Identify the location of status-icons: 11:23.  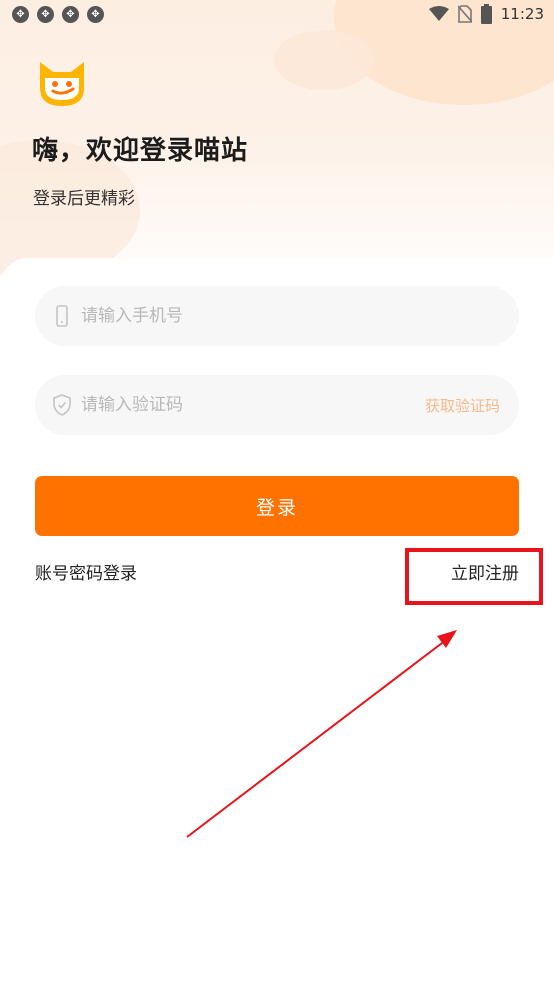
(486, 14).